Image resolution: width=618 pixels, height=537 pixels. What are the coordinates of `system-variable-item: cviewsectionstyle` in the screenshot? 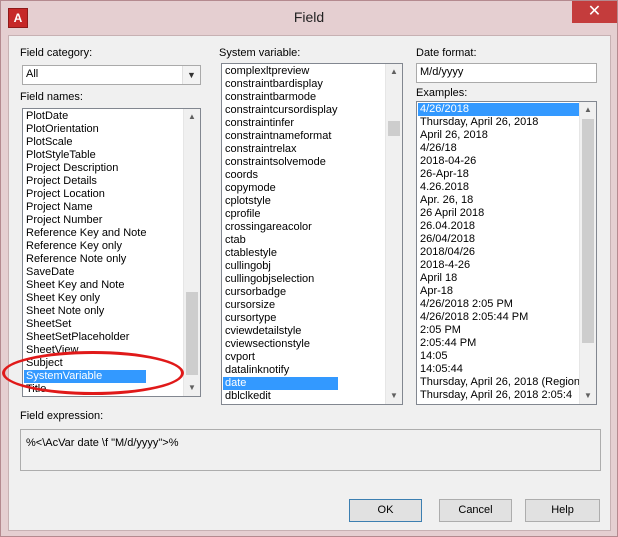 It's located at (280, 344).